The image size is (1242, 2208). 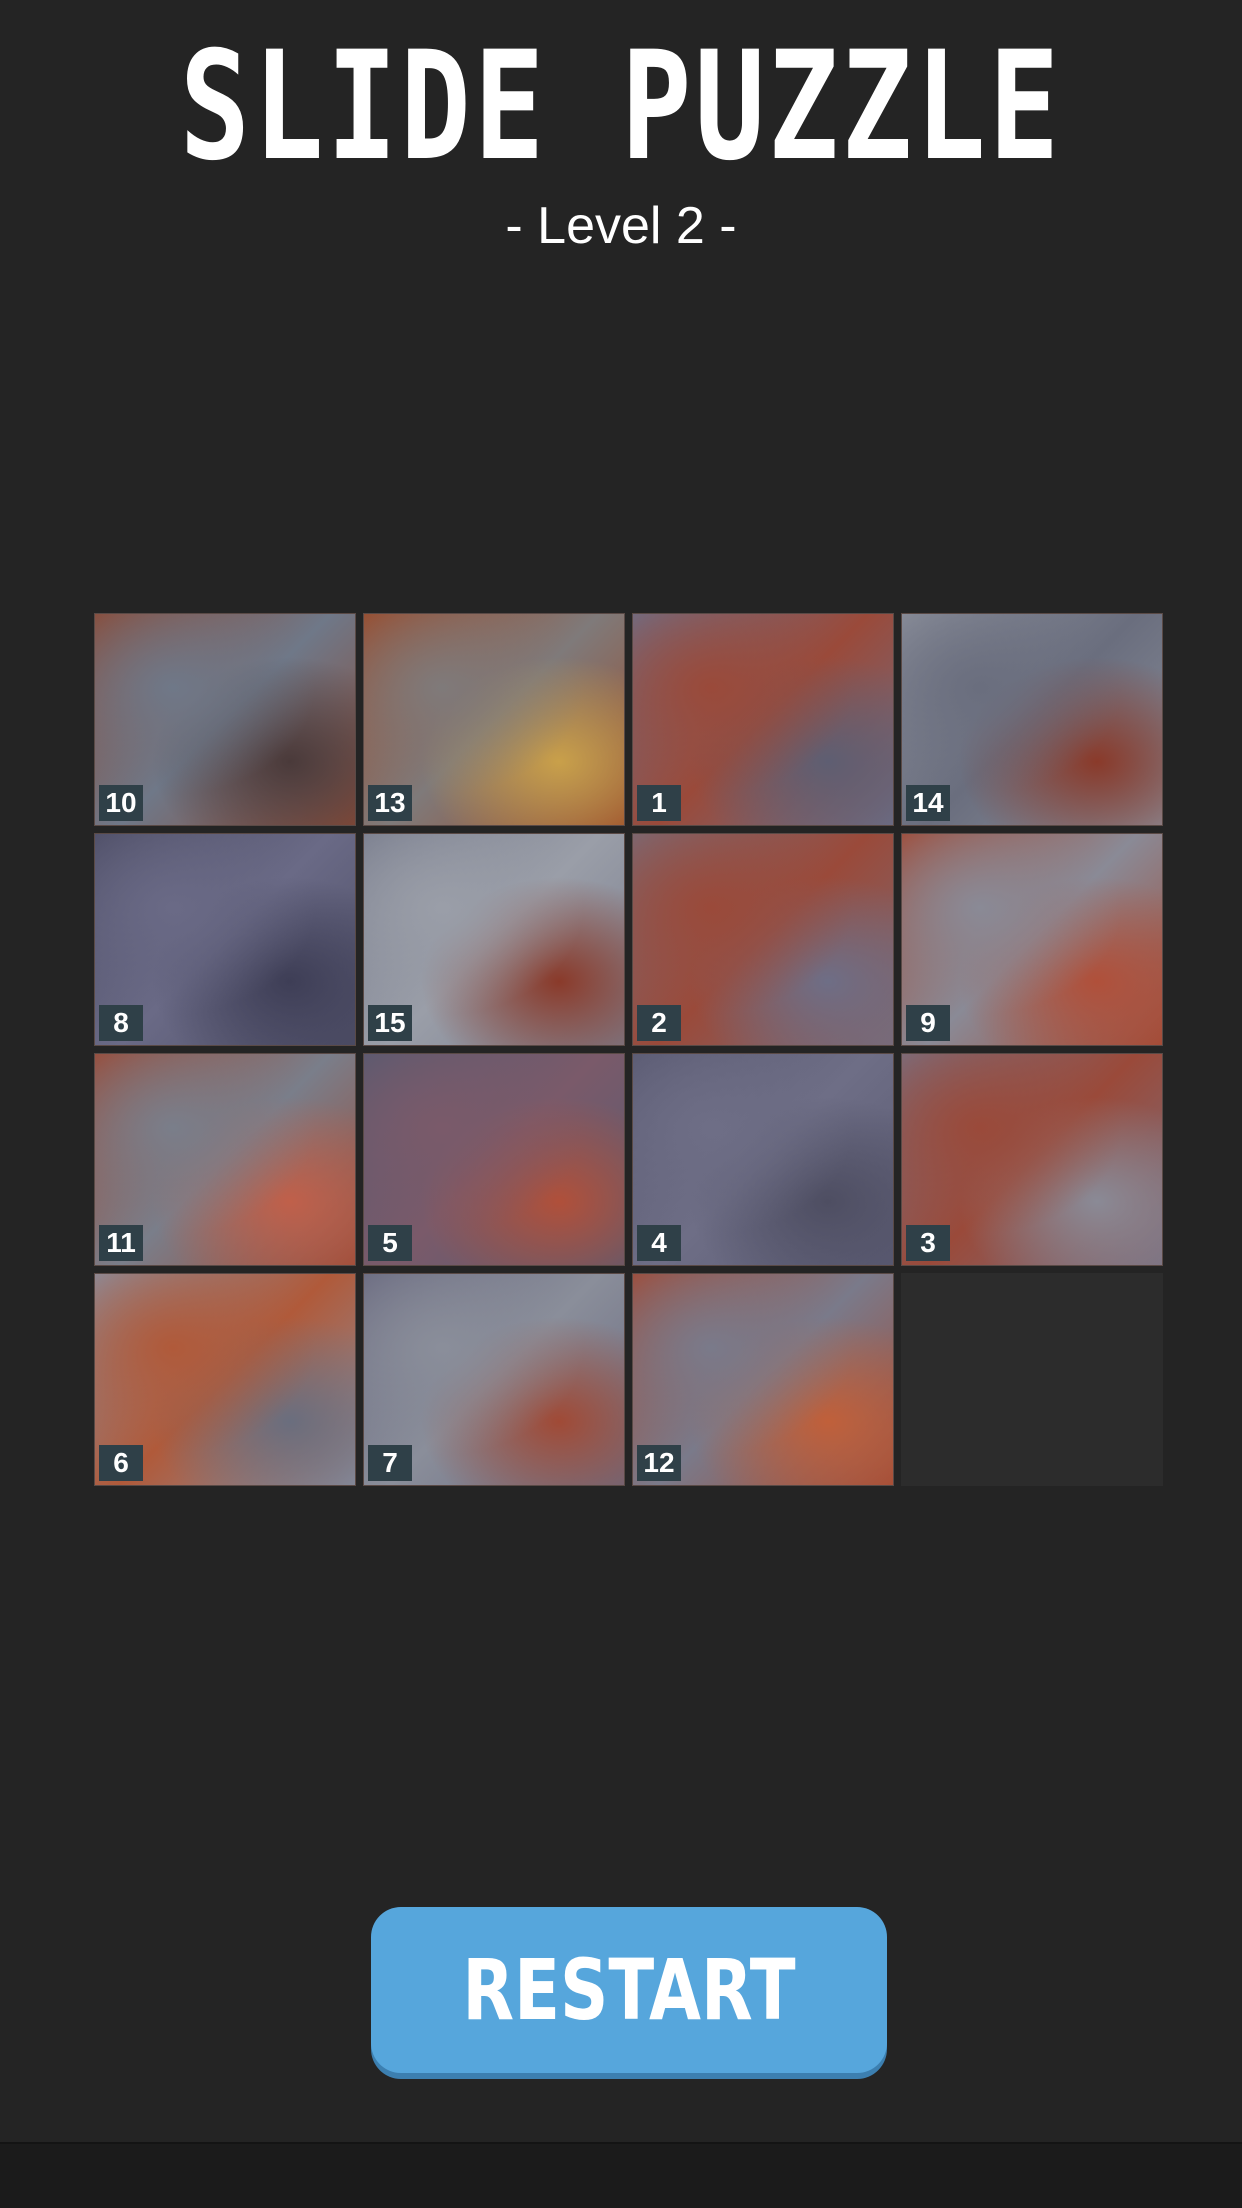 I want to click on tile-number: 3, so click(x=928, y=1243).